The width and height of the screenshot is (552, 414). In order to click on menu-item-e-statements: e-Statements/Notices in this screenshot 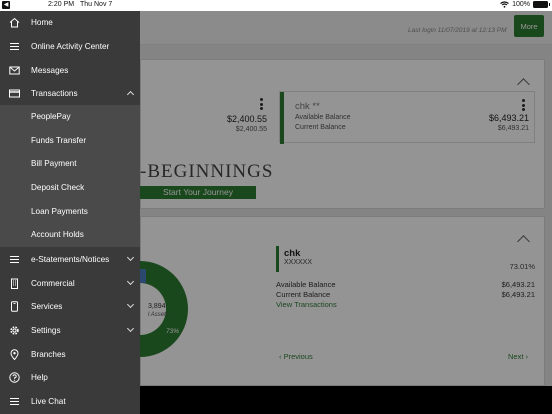, I will do `click(70, 259)`.